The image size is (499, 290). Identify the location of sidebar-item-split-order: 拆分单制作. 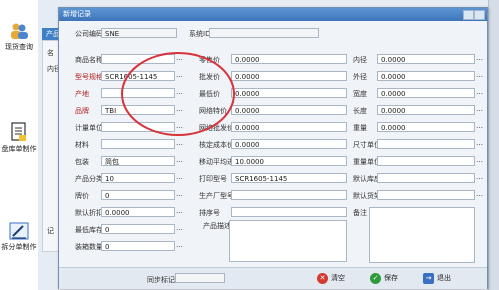
(19, 237).